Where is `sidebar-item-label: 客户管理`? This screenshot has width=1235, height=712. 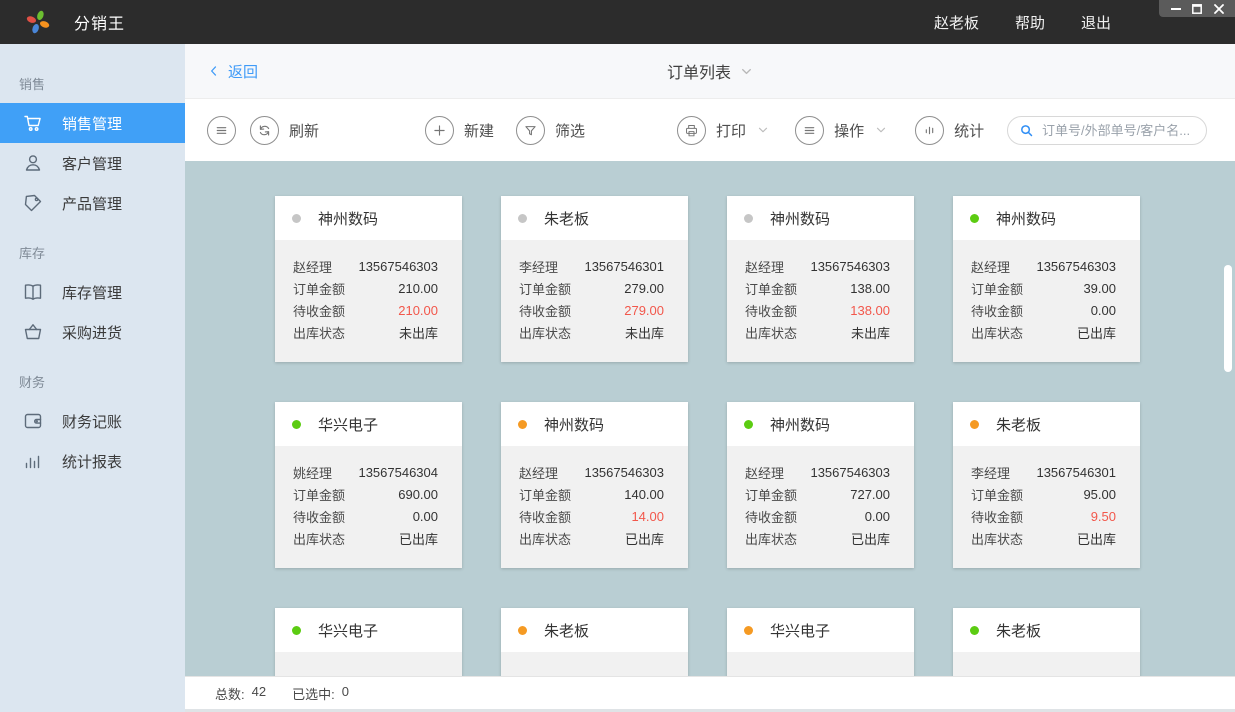 sidebar-item-label: 客户管理 is located at coordinates (92, 164).